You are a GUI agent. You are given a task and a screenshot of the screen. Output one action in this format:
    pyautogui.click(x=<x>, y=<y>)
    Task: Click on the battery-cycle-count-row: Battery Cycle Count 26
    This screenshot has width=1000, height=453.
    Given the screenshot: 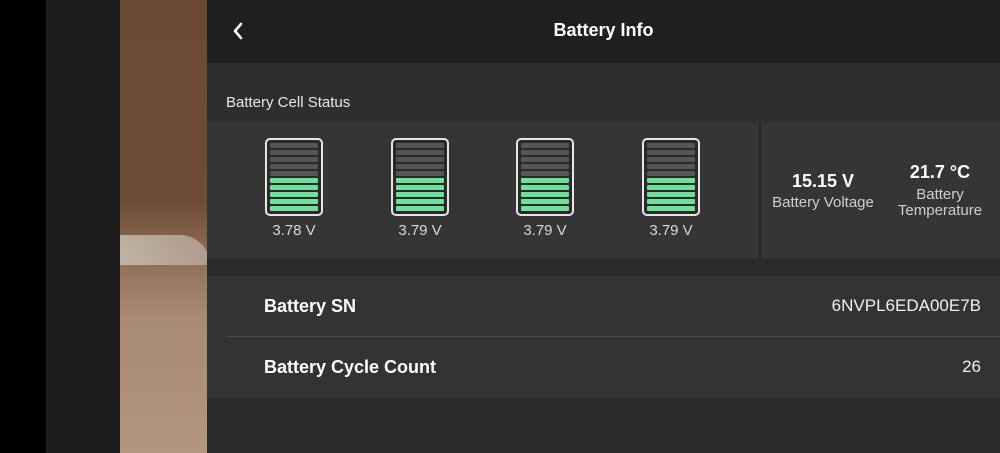 What is the action you would take?
    pyautogui.click(x=613, y=367)
    